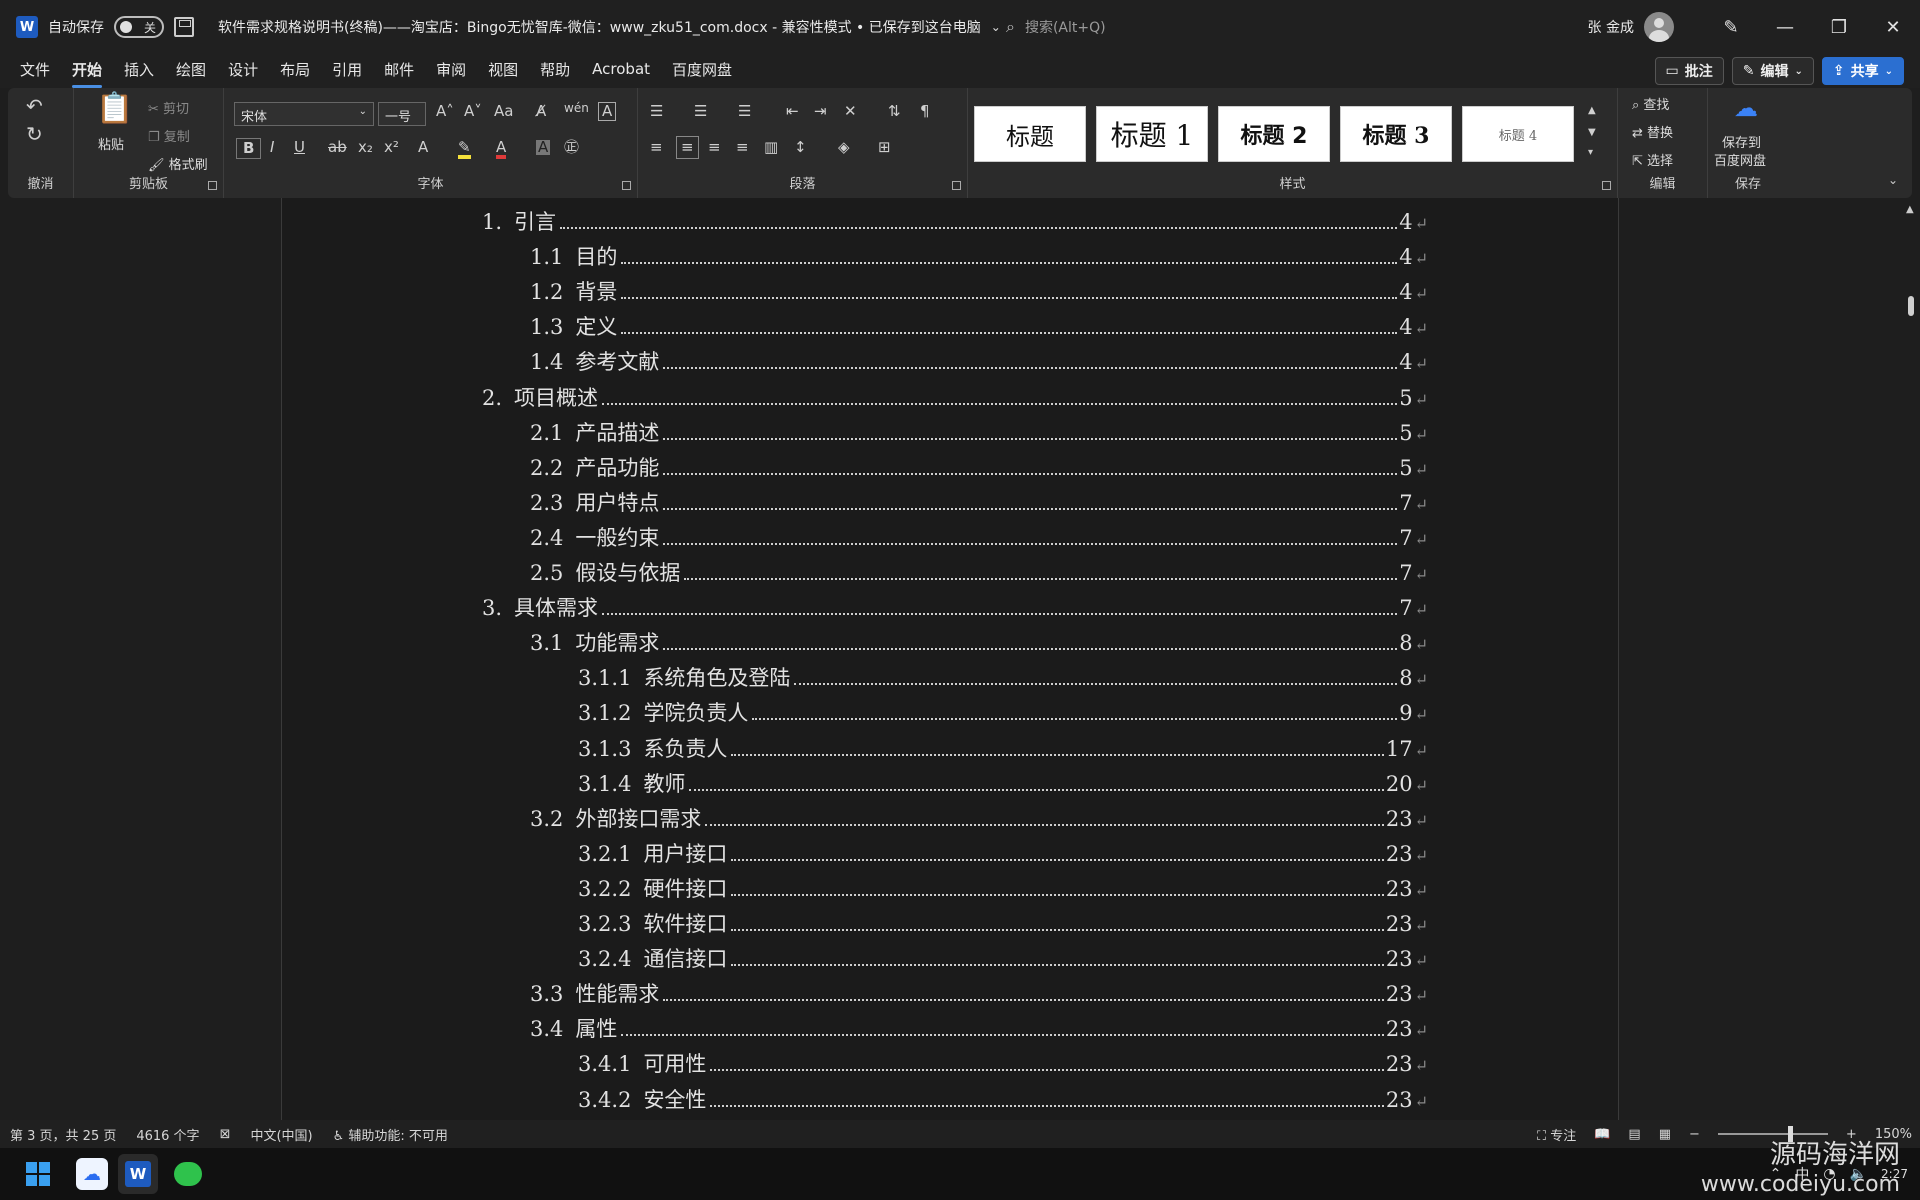  I want to click on autosave-toggle: 关, so click(139, 27).